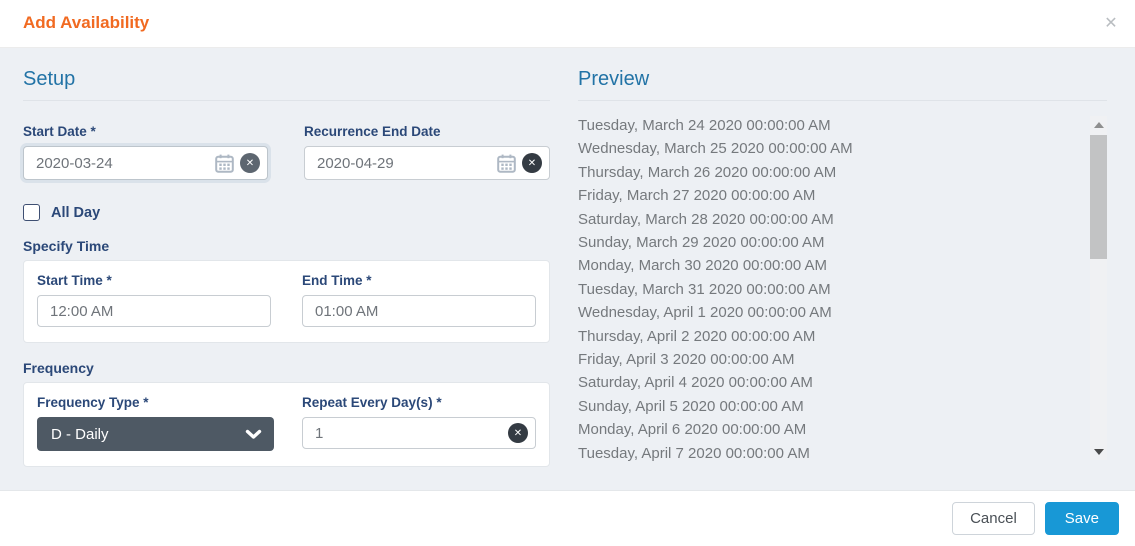 The width and height of the screenshot is (1135, 546). Describe the element at coordinates (337, 280) in the screenshot. I see `end-time-label: End Time *` at that location.